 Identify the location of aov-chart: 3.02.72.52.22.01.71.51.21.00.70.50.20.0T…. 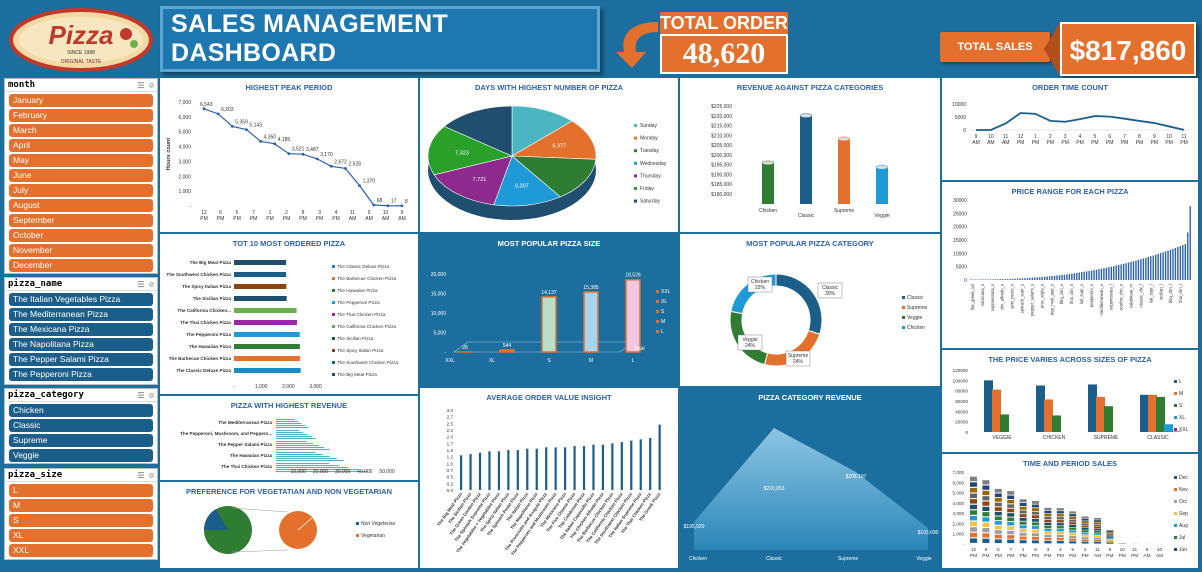
(549, 482).